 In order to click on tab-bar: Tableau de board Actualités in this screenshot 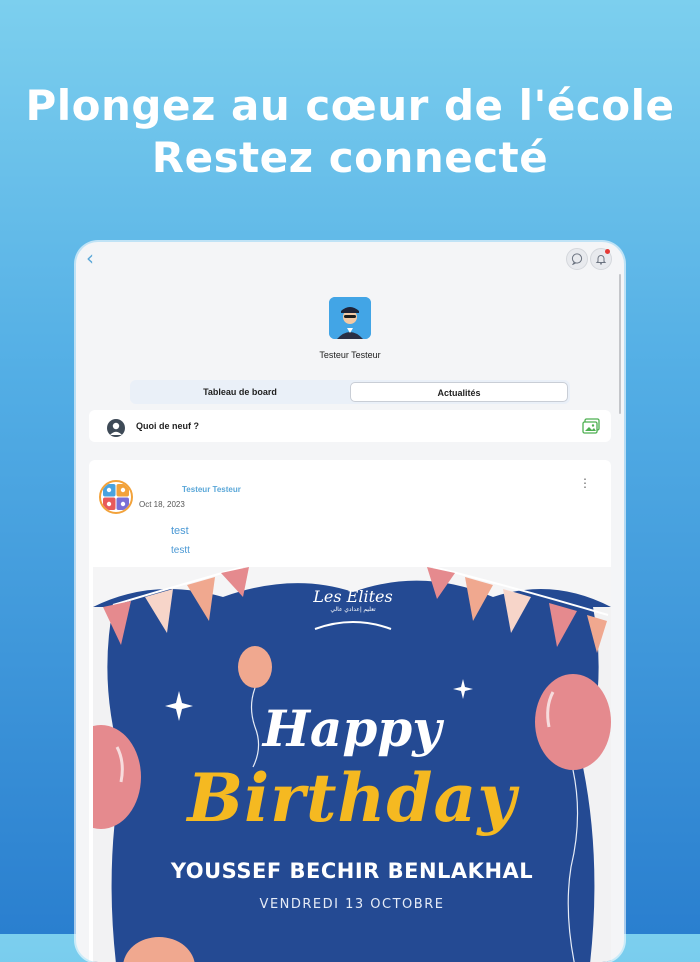, I will do `click(350, 392)`.